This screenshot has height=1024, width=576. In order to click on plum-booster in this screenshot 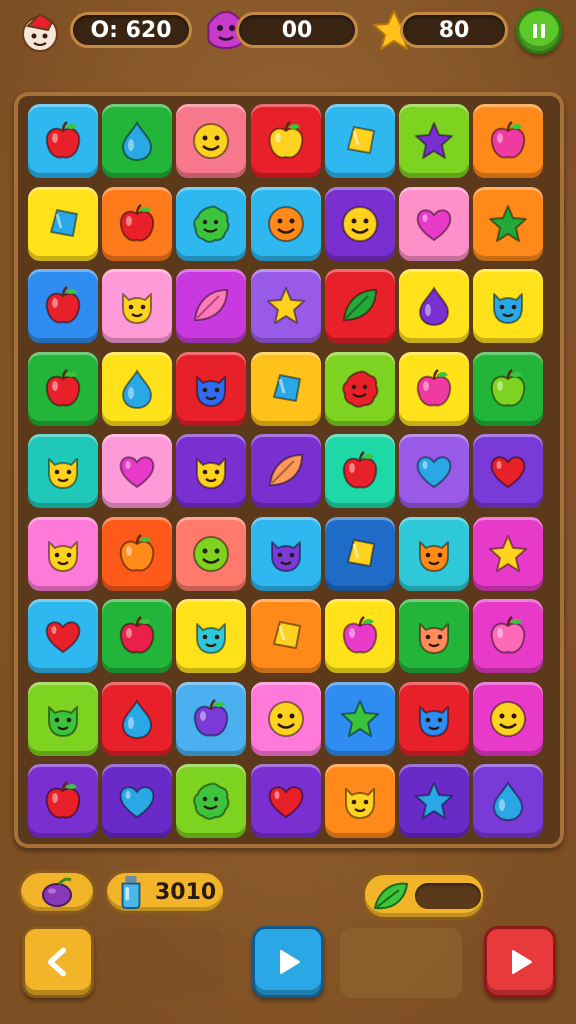, I will do `click(57, 892)`.